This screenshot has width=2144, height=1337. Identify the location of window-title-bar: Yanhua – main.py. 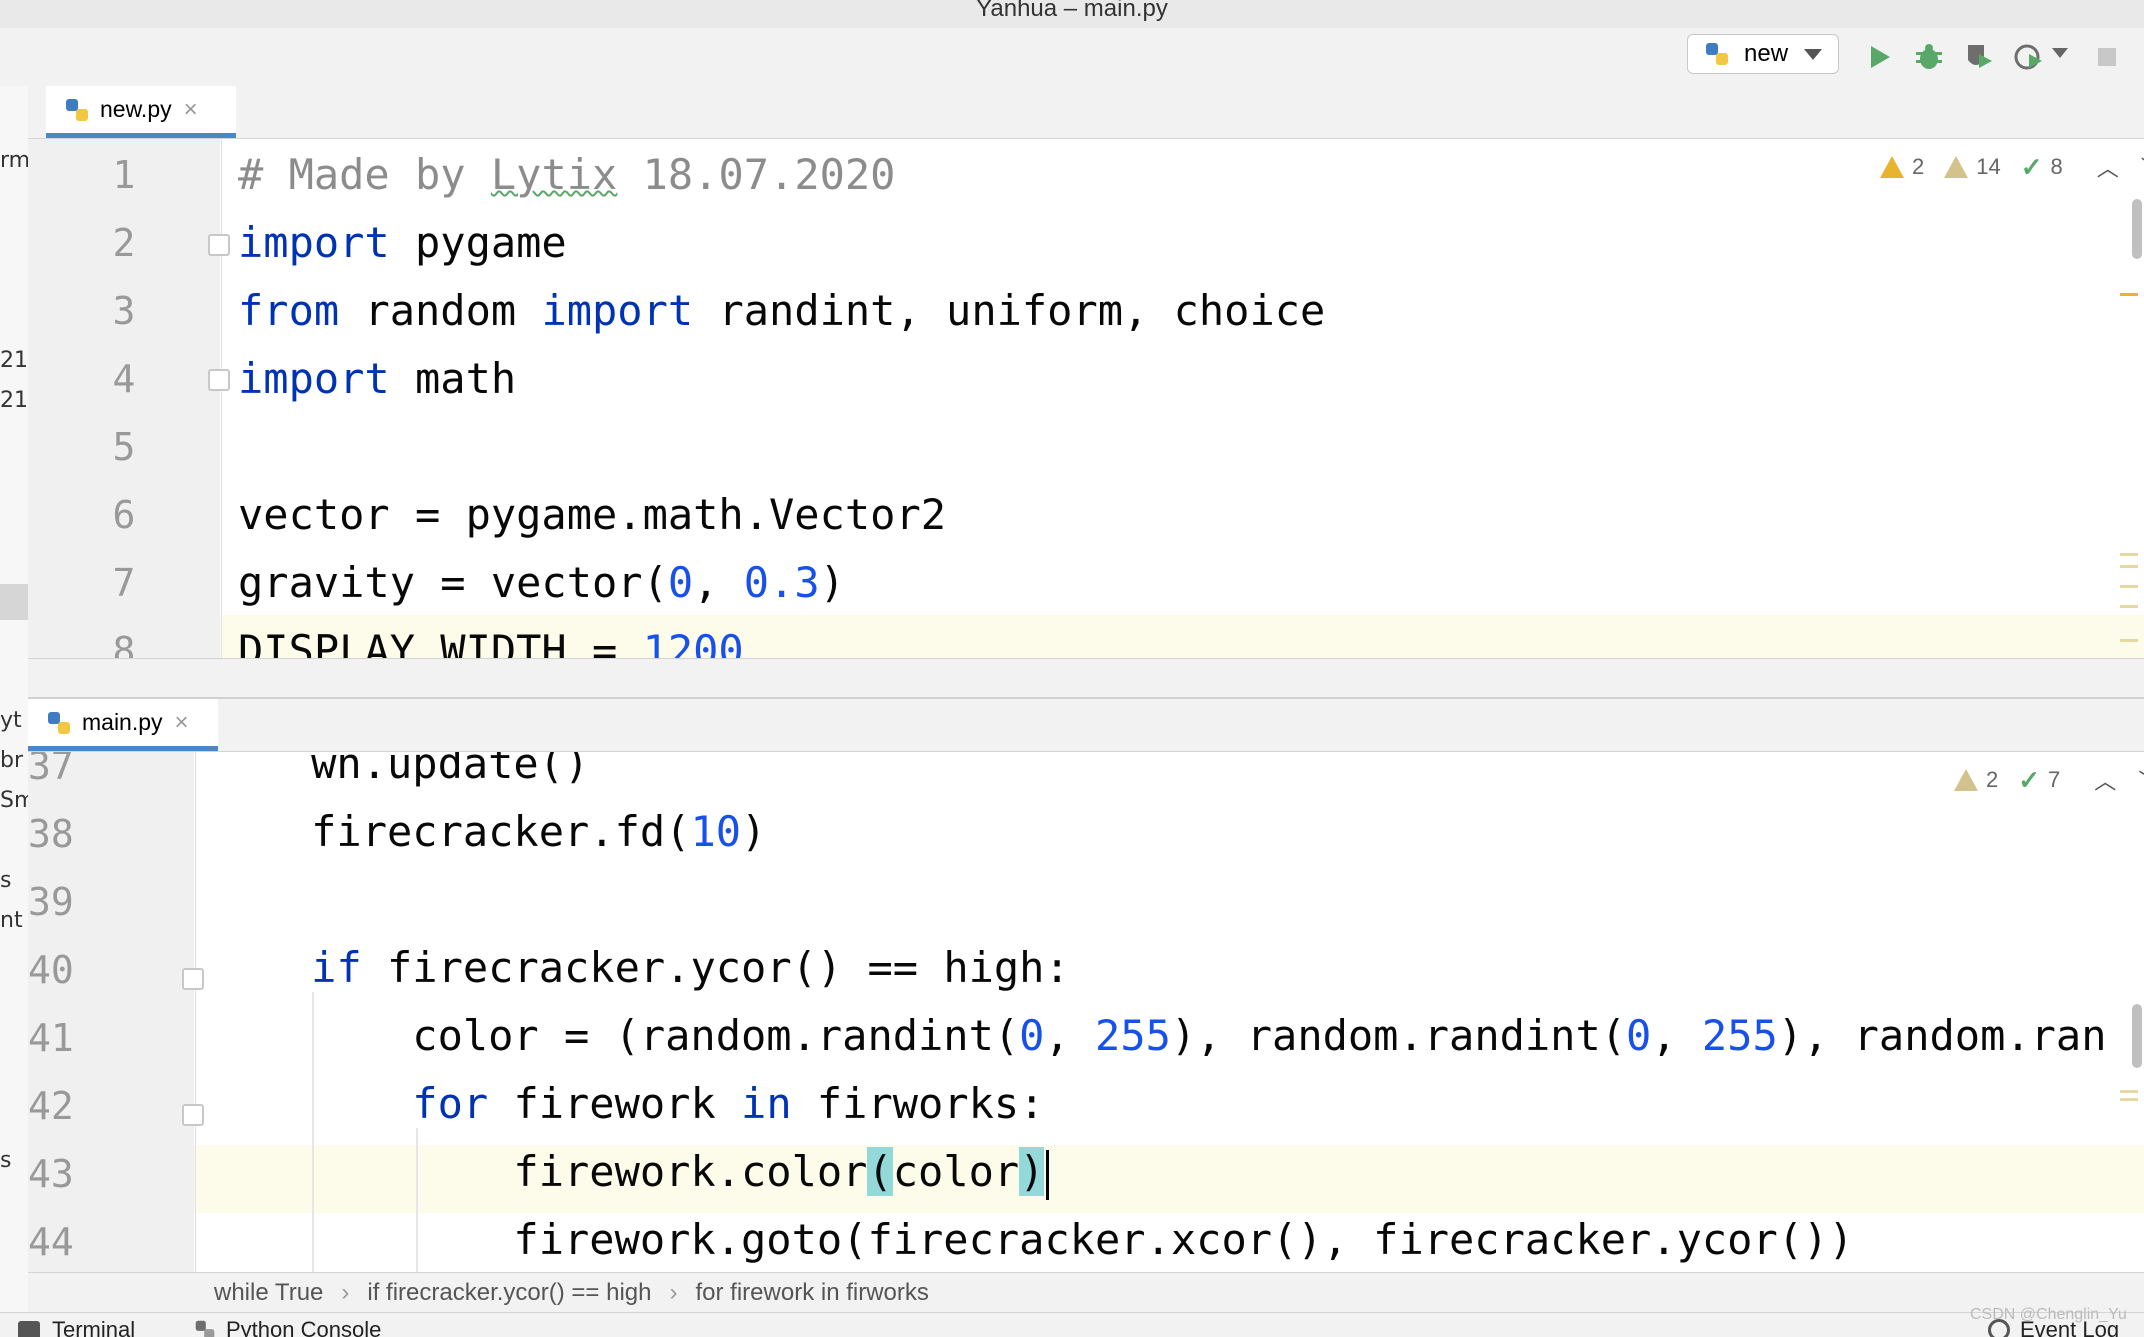
(1072, 14).